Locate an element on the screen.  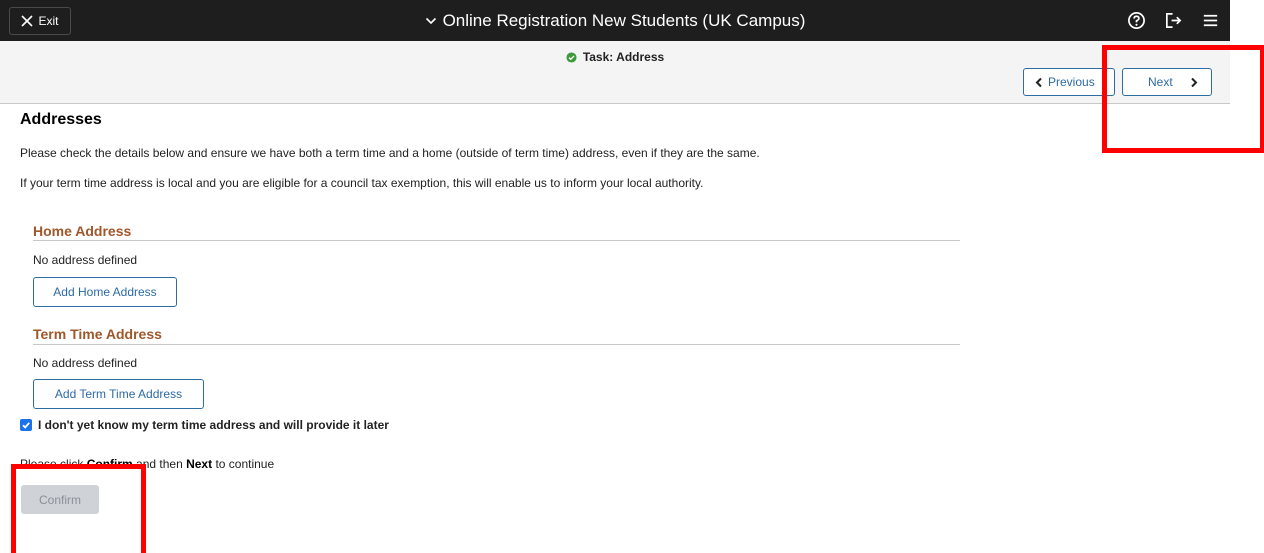
term-address-title: Term Time Address is located at coordinates (97, 334).